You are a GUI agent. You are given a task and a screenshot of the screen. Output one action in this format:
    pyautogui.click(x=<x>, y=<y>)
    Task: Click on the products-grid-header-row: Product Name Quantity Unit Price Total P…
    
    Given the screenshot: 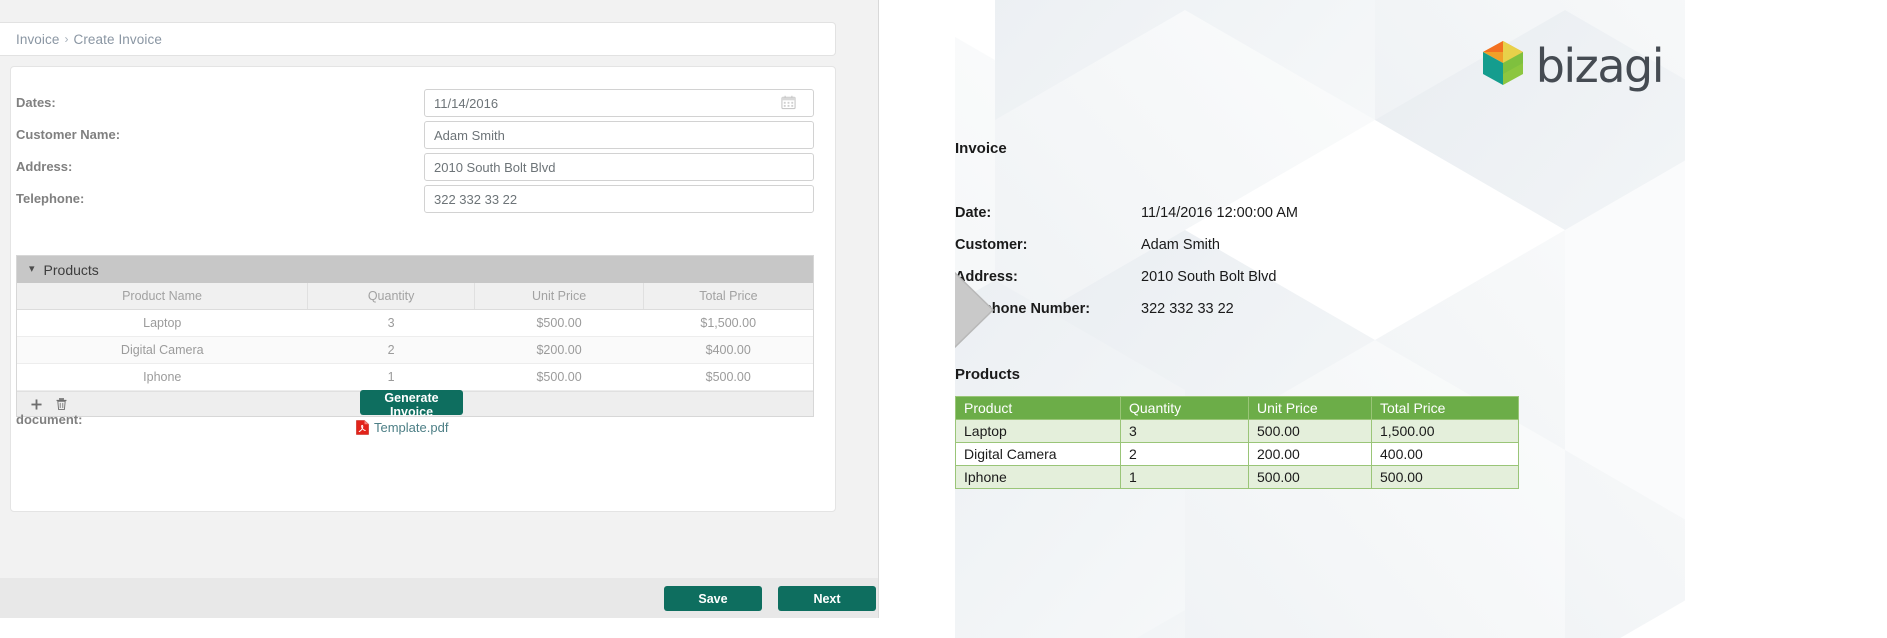 What is the action you would take?
    pyautogui.click(x=415, y=296)
    